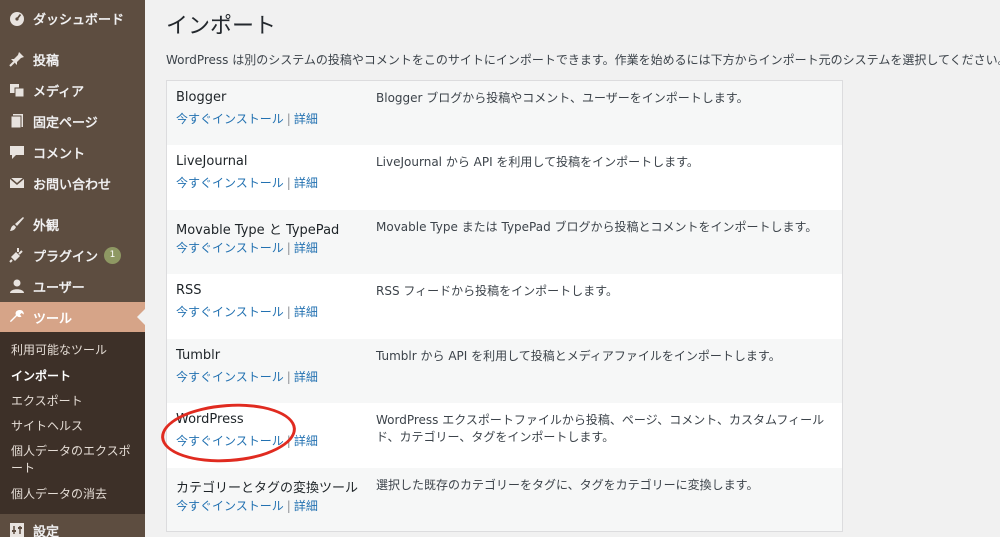 The image size is (1000, 537). Describe the element at coordinates (75, 376) in the screenshot. I see `submenu-import: インポート` at that location.